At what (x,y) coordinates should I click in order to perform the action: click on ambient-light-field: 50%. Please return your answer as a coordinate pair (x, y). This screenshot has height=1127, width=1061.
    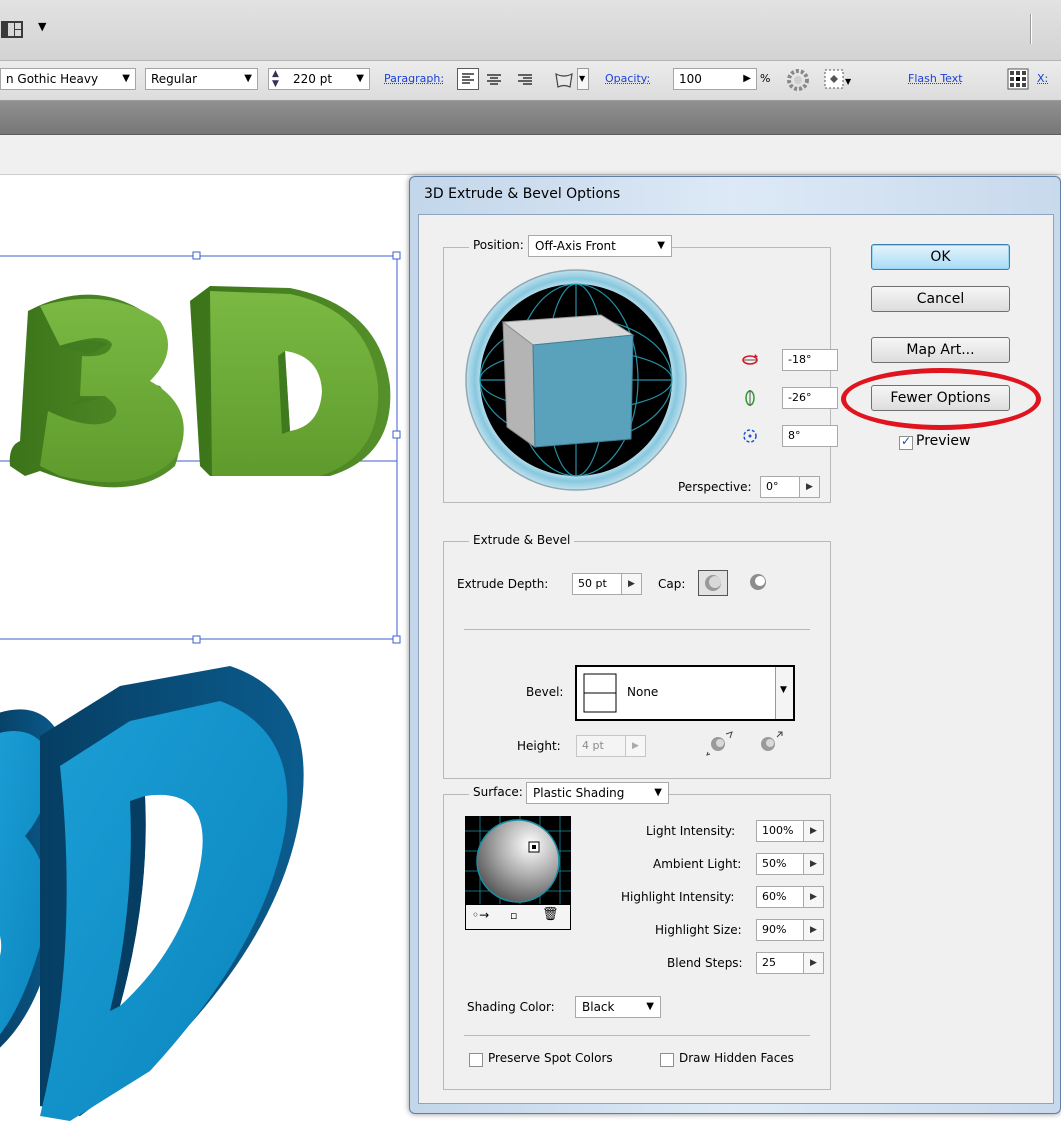
    Looking at the image, I should click on (780, 864).